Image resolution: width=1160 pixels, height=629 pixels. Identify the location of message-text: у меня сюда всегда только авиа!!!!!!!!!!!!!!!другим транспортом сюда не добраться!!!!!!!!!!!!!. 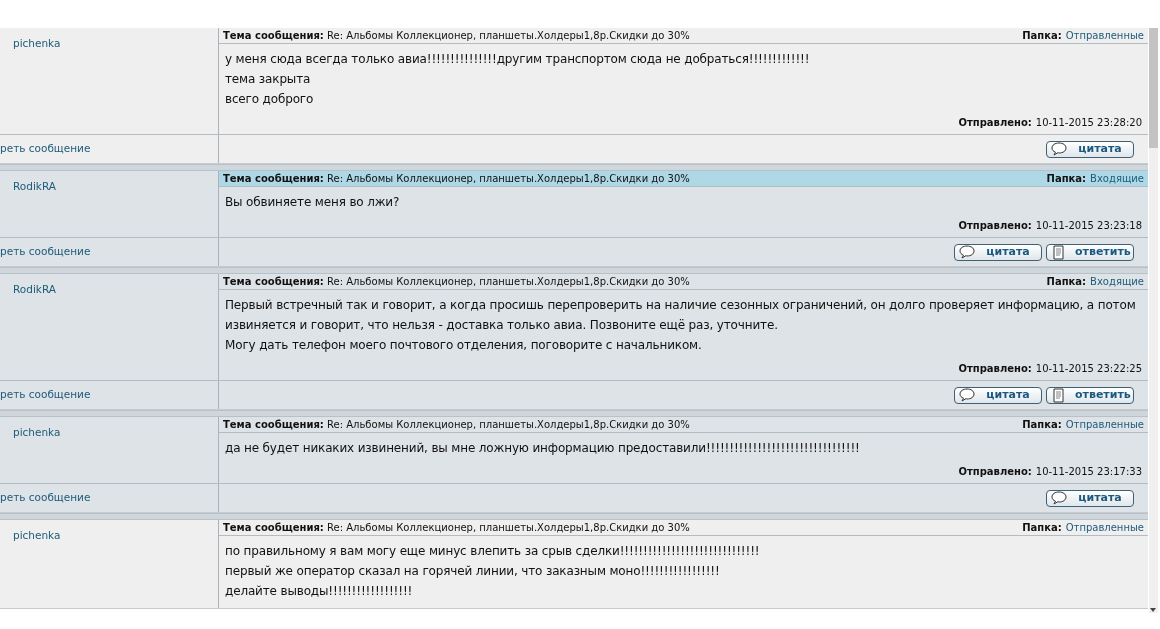
(518, 59).